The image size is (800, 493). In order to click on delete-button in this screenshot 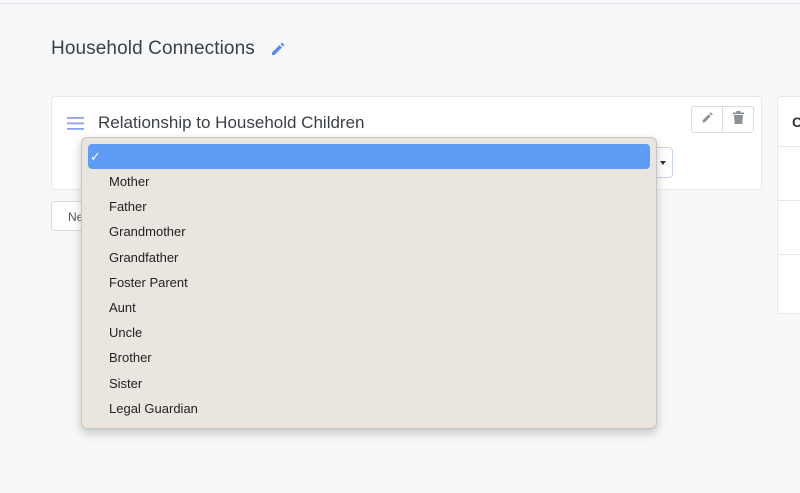, I will do `click(737, 119)`.